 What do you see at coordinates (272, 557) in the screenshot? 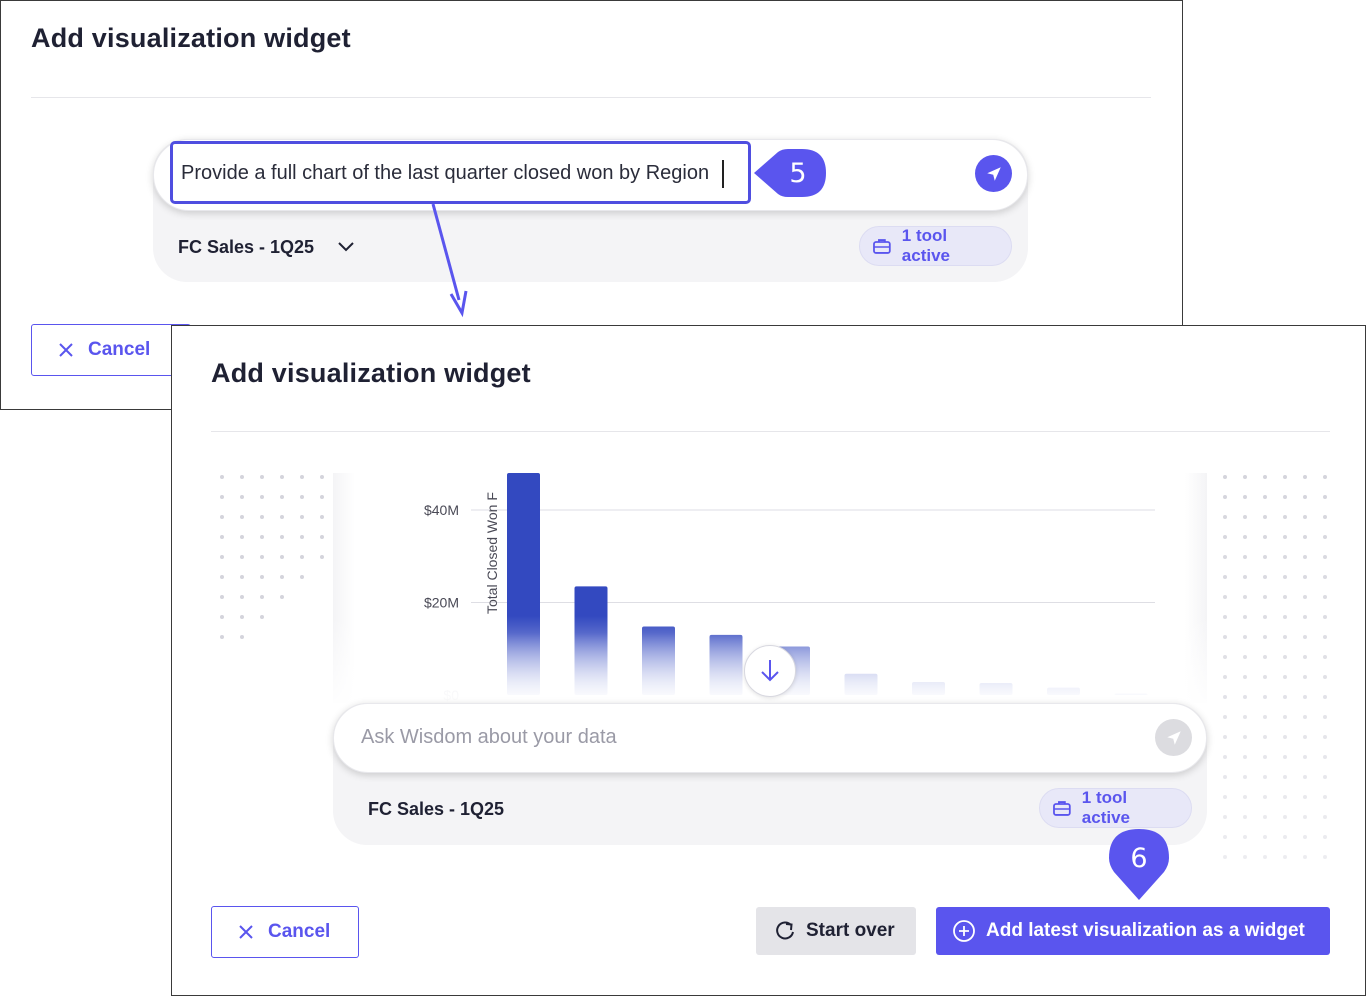
I see `decorative-dots-left` at bounding box center [272, 557].